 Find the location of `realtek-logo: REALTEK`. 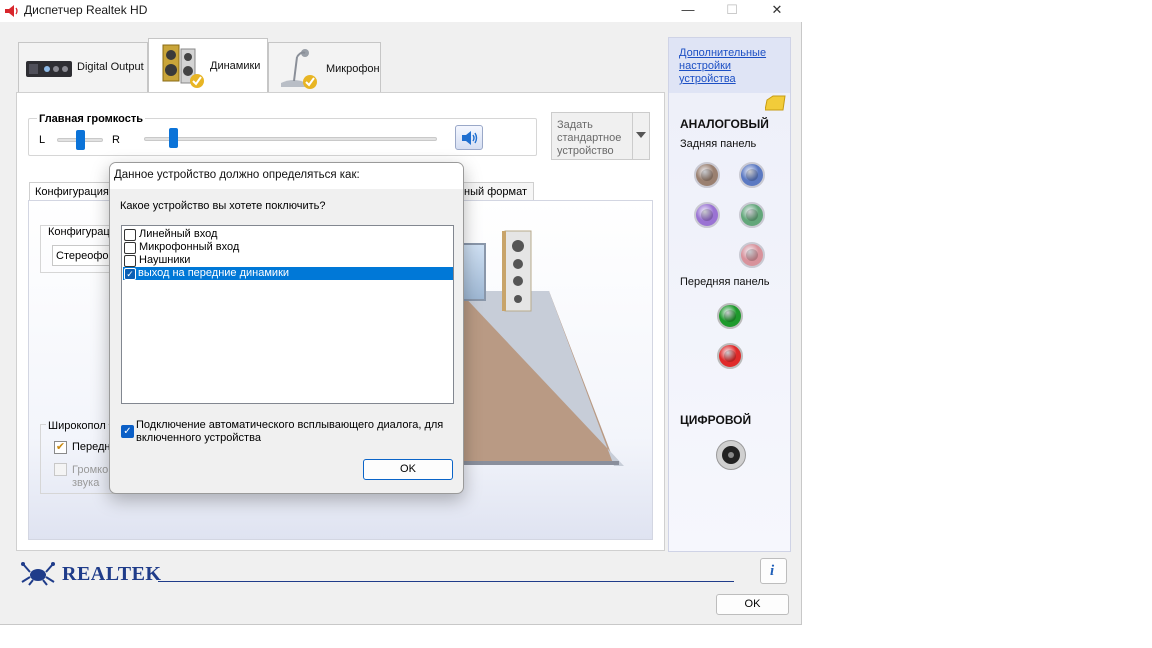

realtek-logo: REALTEK is located at coordinates (91, 573).